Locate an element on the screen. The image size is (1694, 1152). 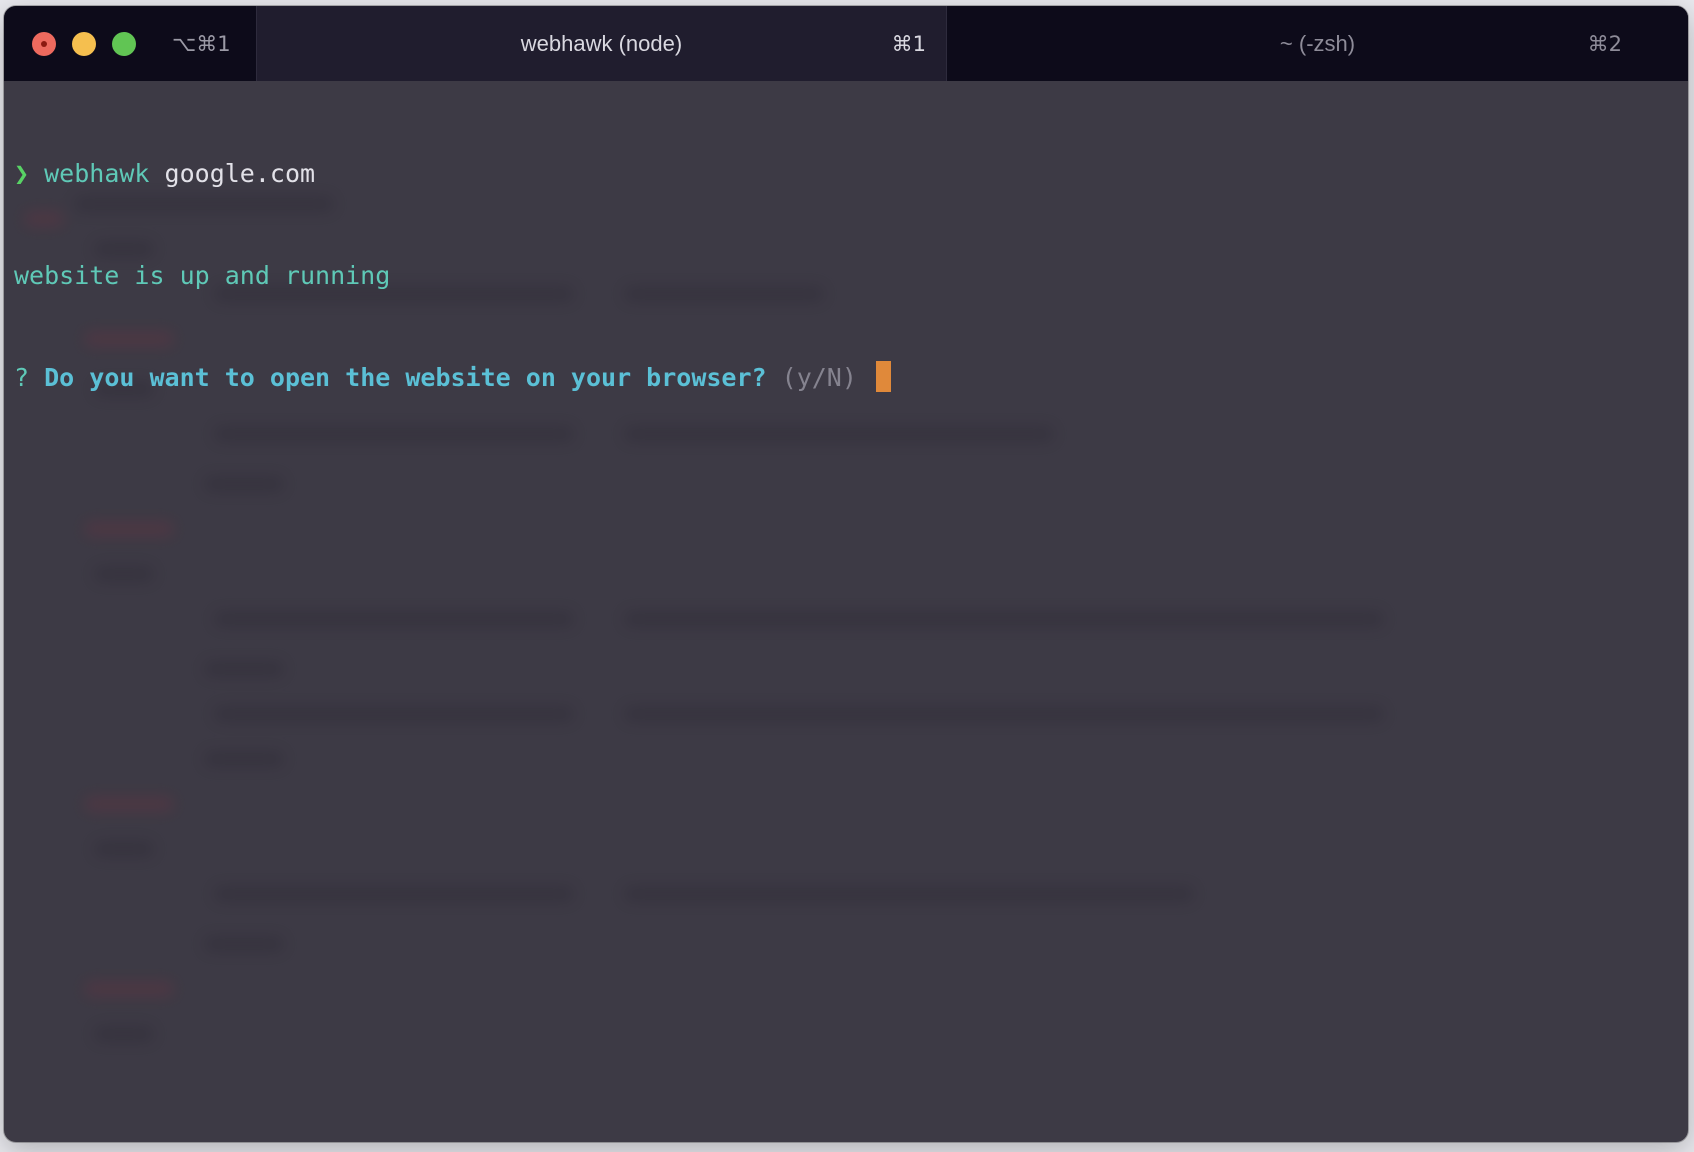
tab-shortcut: ⌘2 is located at coordinates (1604, 43).